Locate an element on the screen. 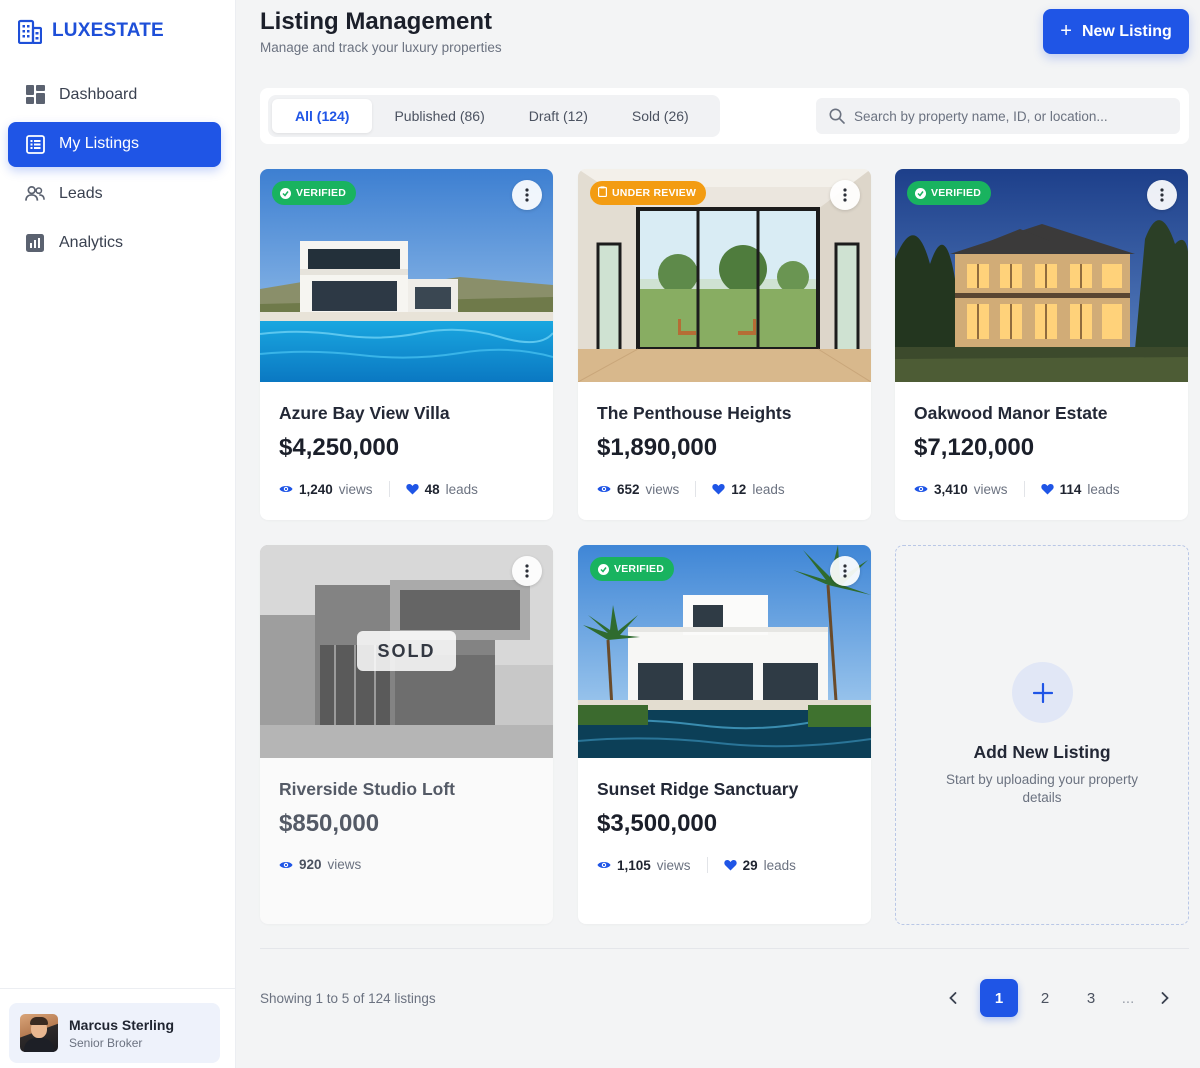  leads-count: 12 is located at coordinates (739, 489).